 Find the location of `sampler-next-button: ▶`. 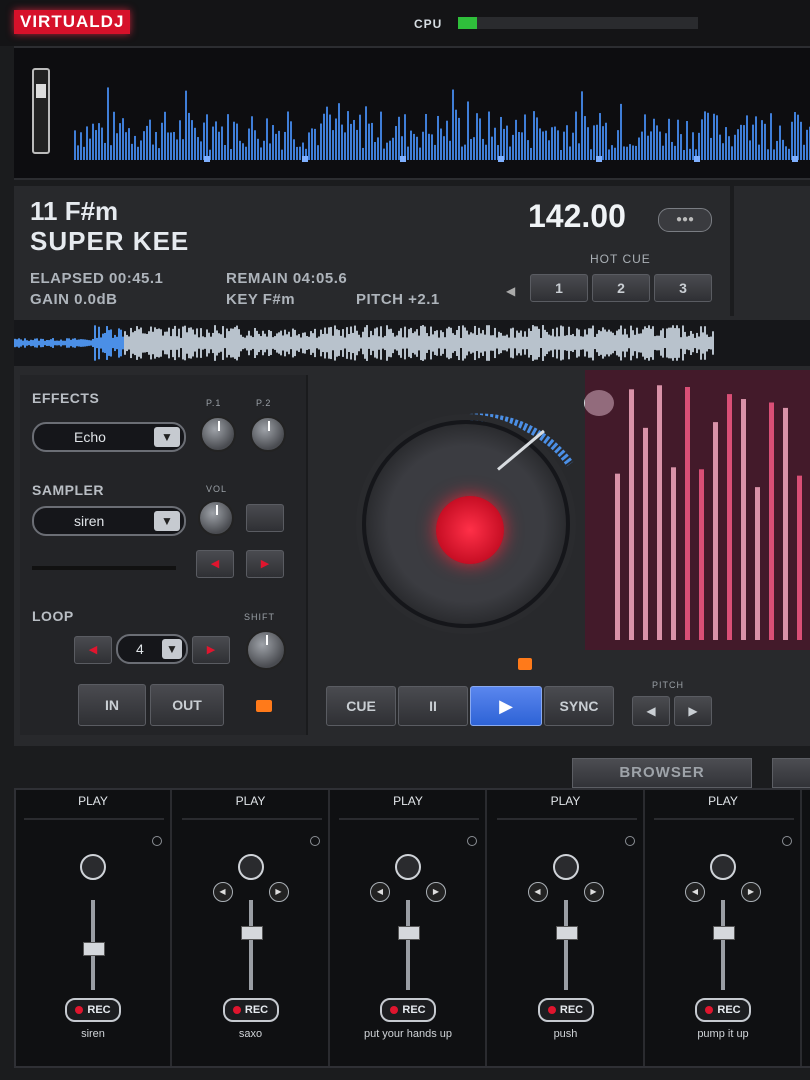

sampler-next-button: ▶ is located at coordinates (265, 564).